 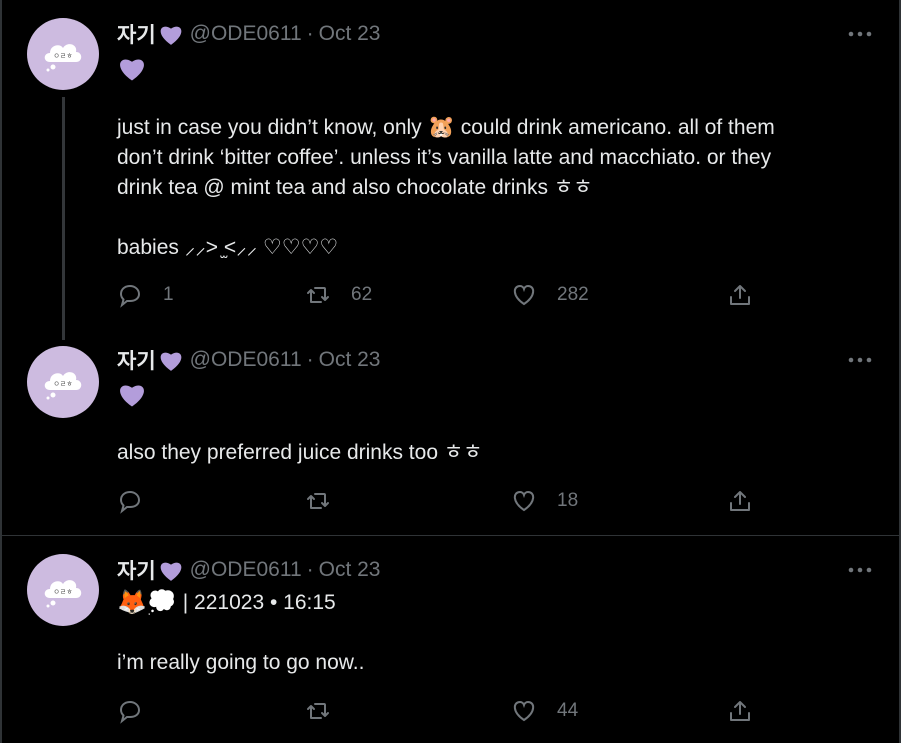 What do you see at coordinates (300, 452) in the screenshot?
I see `tweet-text: also they preferred juice drinks too ㅎㅎ` at bounding box center [300, 452].